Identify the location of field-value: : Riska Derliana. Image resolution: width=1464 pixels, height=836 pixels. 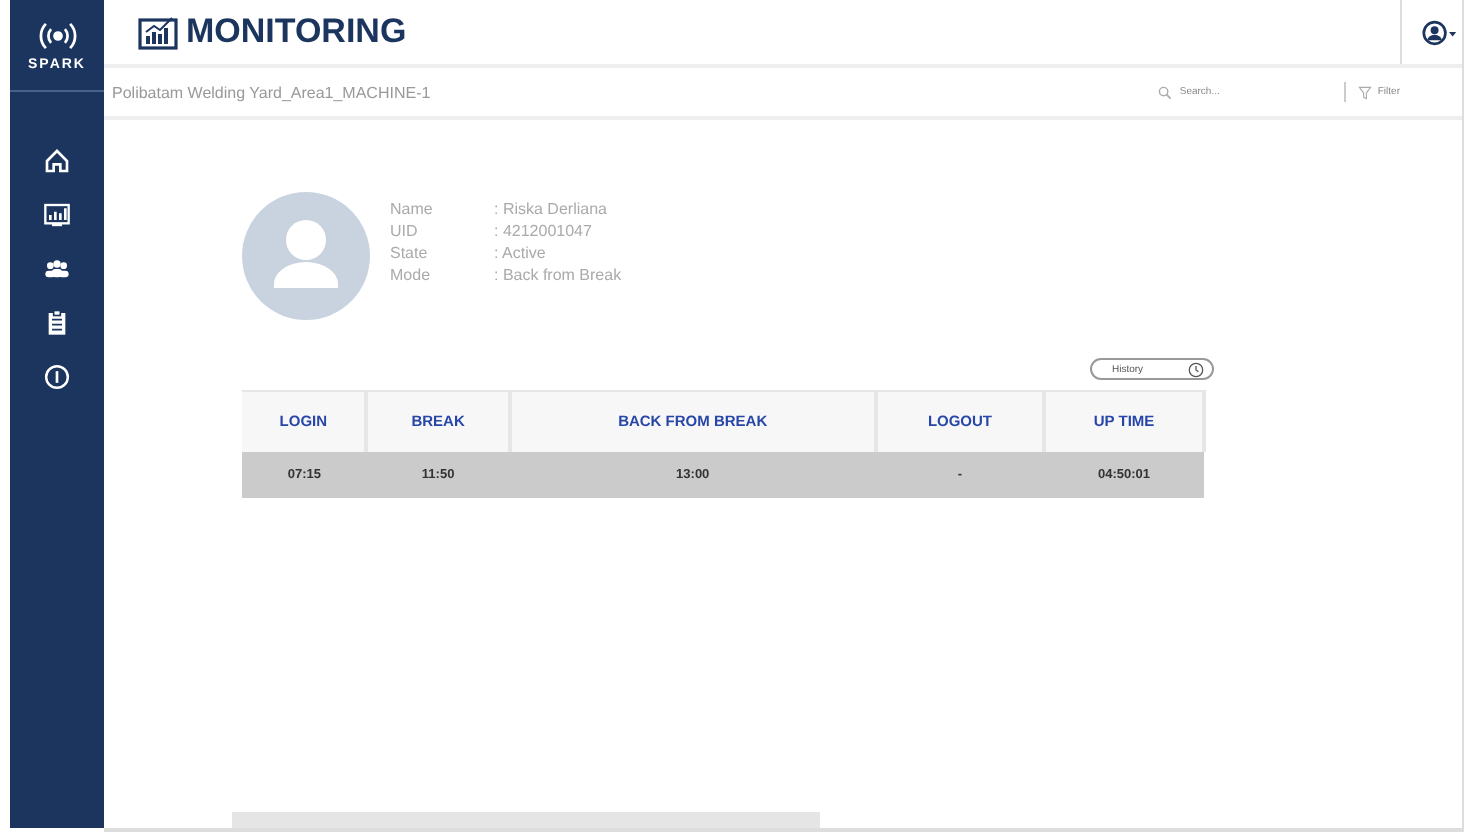
(551, 209).